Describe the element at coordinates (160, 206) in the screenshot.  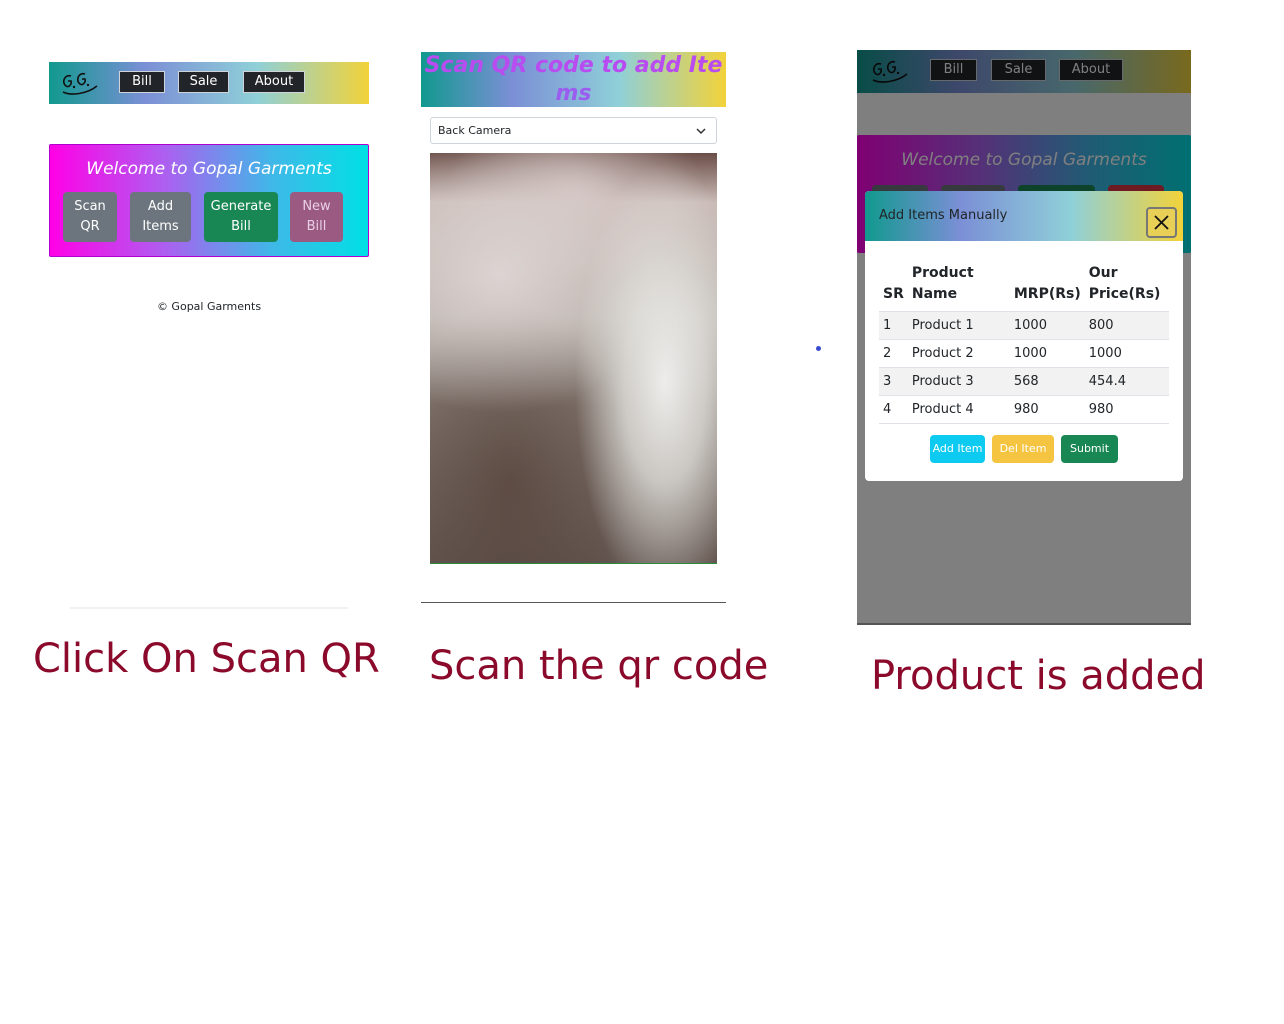
I see `add-items-label-1: Add` at that location.